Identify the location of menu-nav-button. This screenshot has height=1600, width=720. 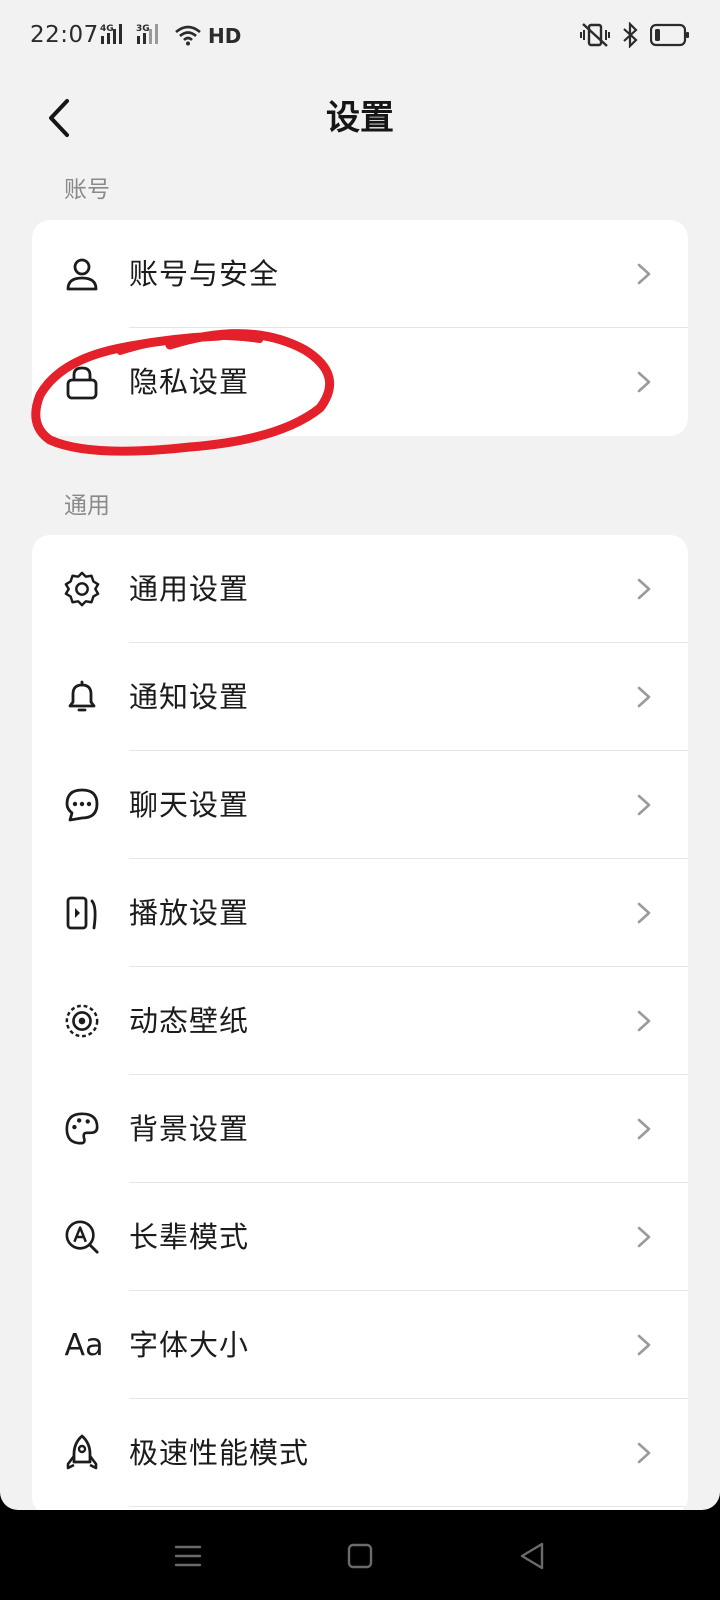
(188, 1556).